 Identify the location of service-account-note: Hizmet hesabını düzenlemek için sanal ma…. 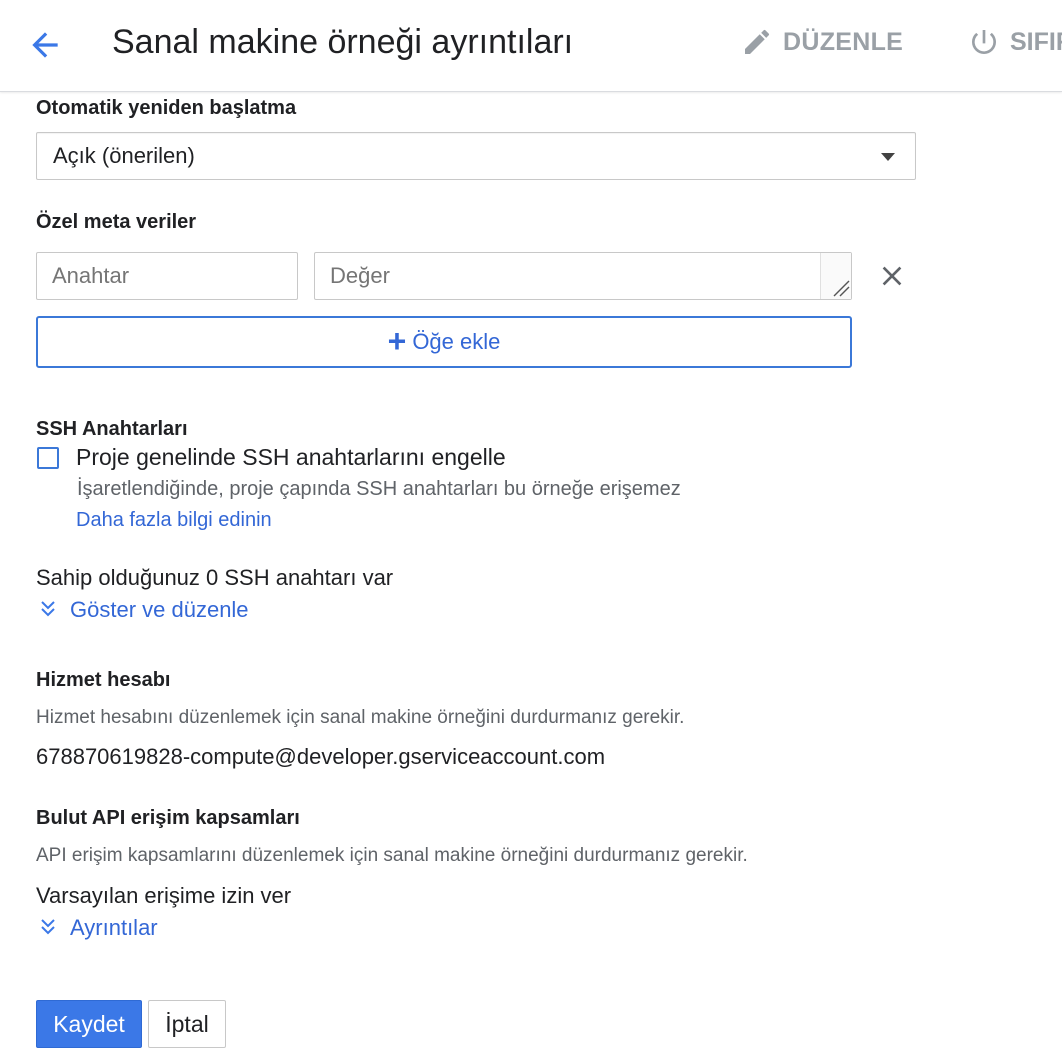
(360, 717).